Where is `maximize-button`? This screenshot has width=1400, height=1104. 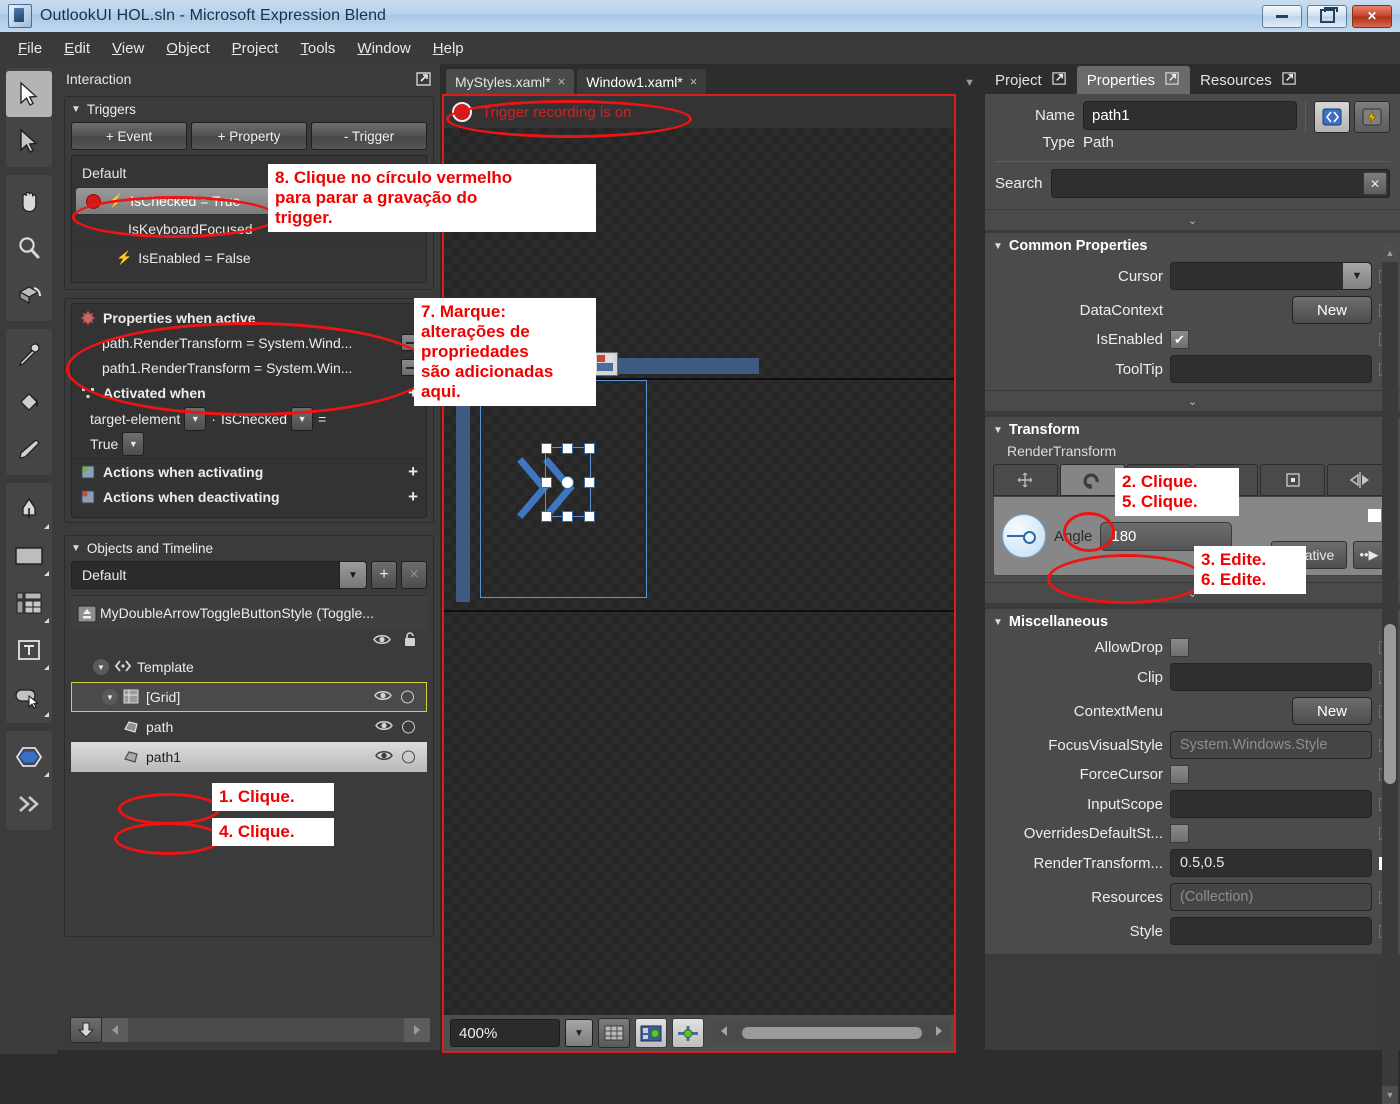 maximize-button is located at coordinates (1327, 16).